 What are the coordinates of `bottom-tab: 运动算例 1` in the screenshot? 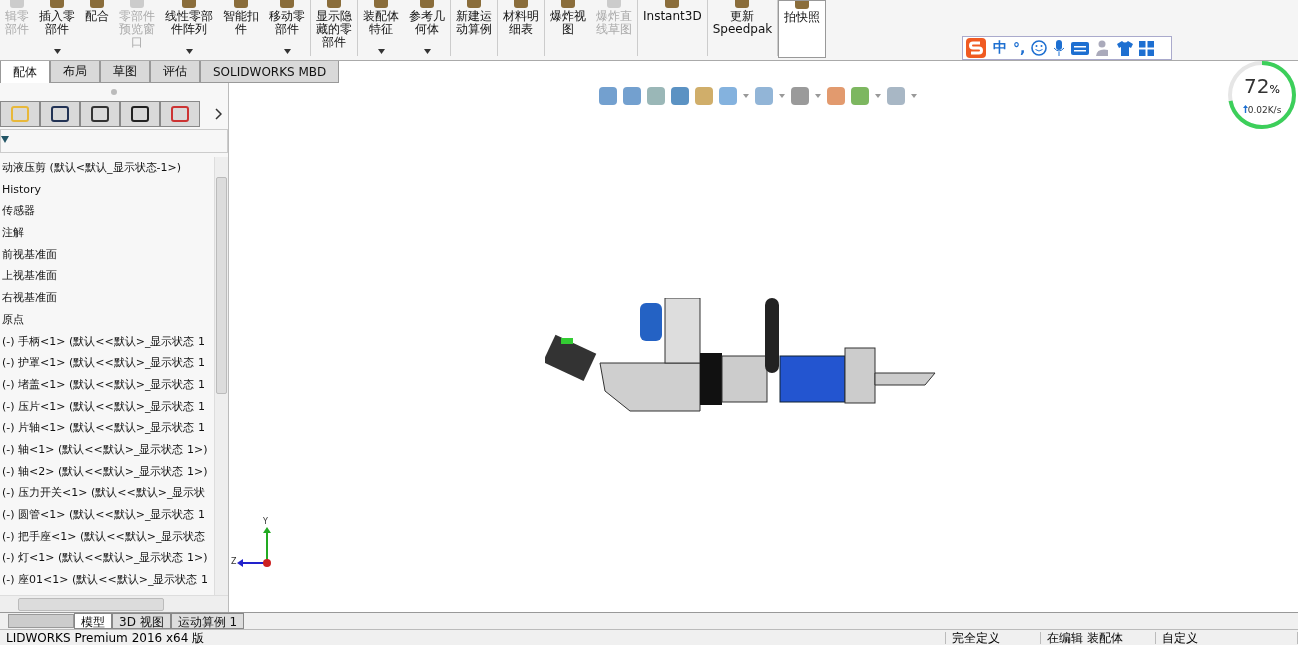 It's located at (207, 621).